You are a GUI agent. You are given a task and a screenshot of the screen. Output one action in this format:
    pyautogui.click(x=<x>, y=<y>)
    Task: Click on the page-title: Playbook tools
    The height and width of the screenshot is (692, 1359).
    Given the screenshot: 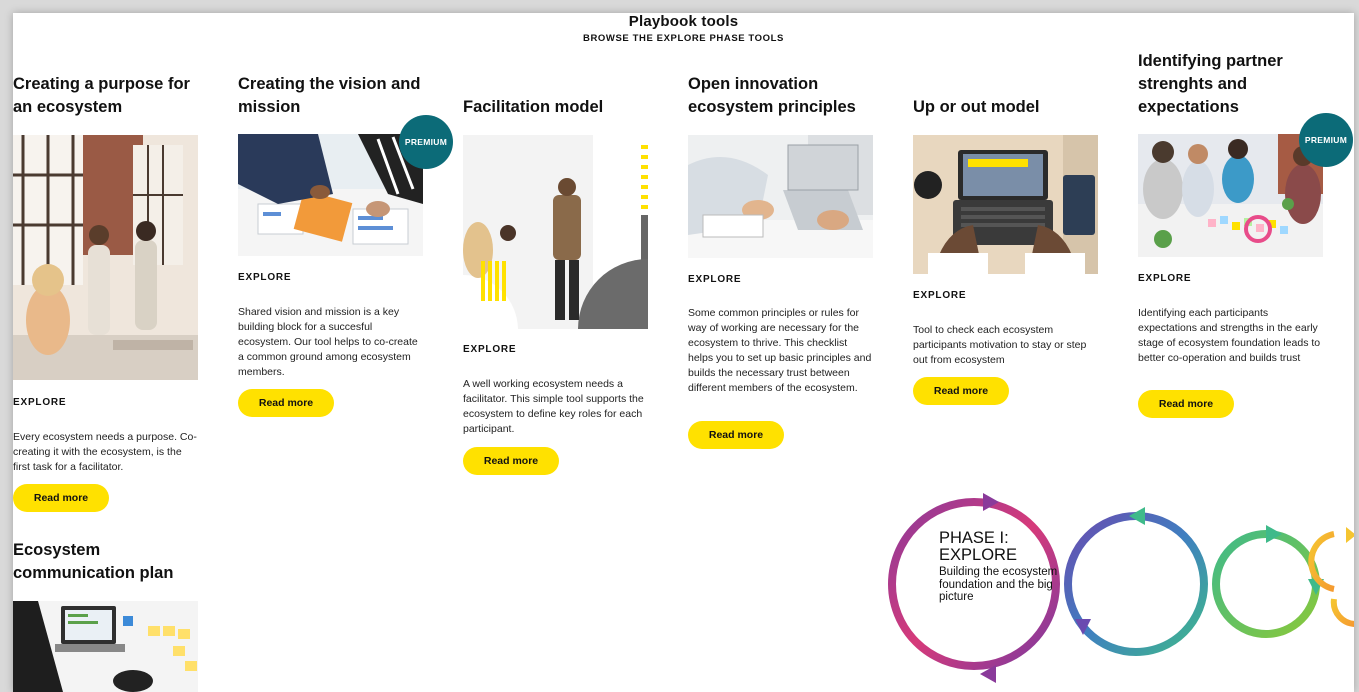 What is the action you would take?
    pyautogui.click(x=683, y=21)
    